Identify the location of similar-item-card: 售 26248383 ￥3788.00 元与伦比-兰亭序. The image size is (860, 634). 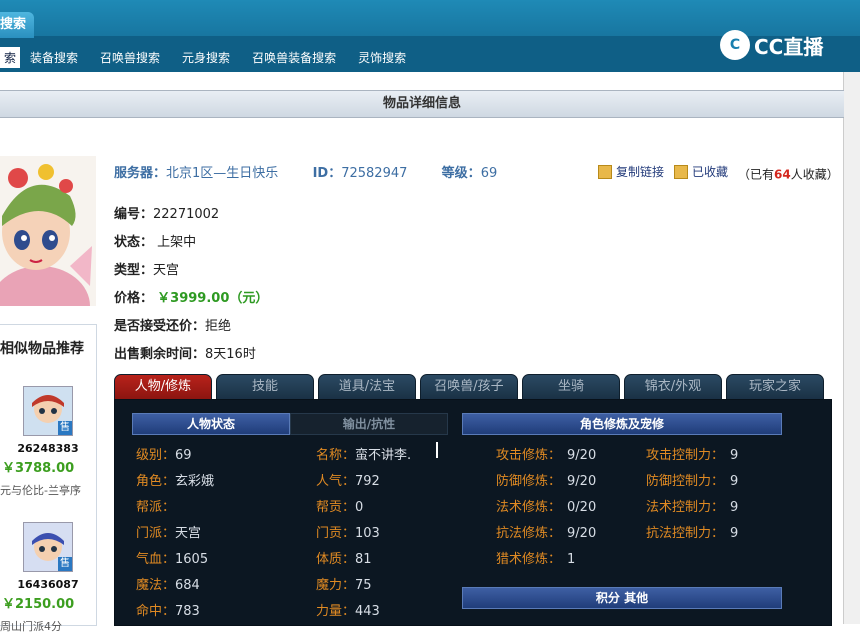
(48, 442).